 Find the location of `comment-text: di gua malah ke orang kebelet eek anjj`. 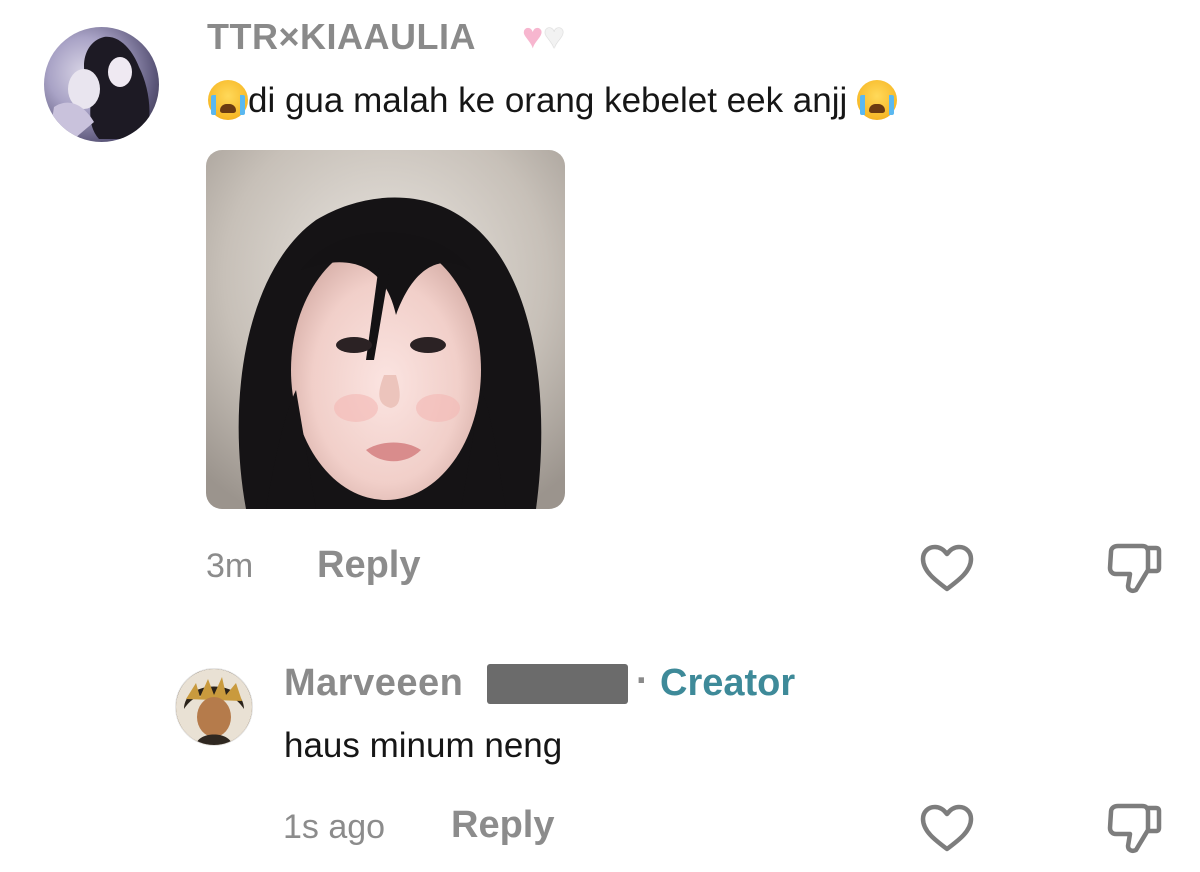

comment-text: di gua malah ke orang kebelet eek anjj is located at coordinates (553, 100).